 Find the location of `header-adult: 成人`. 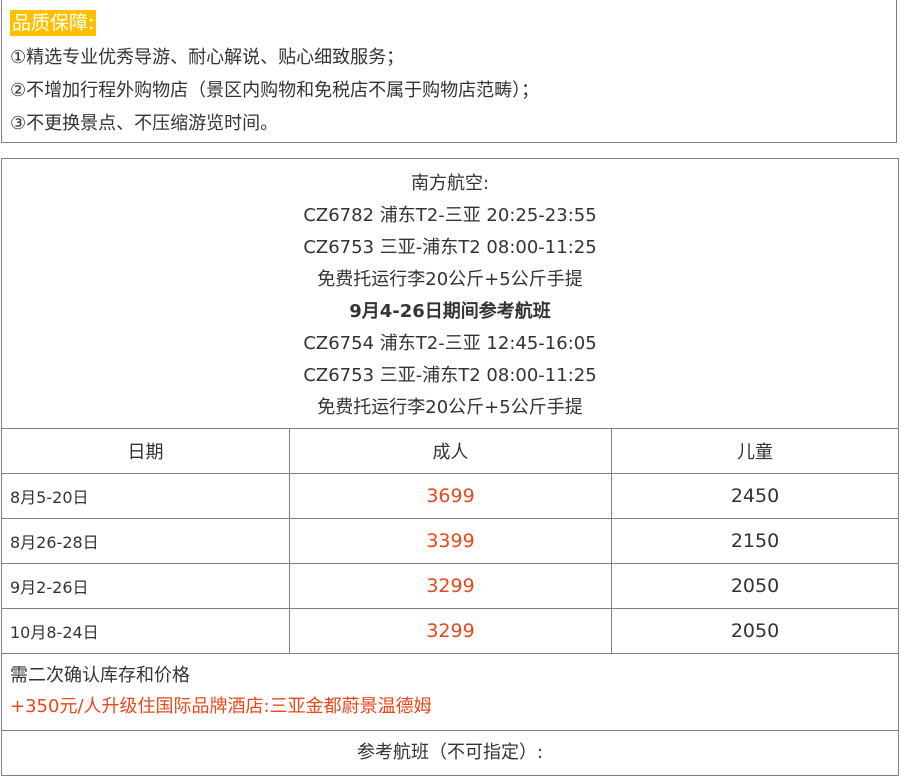

header-adult: 成人 is located at coordinates (450, 451).